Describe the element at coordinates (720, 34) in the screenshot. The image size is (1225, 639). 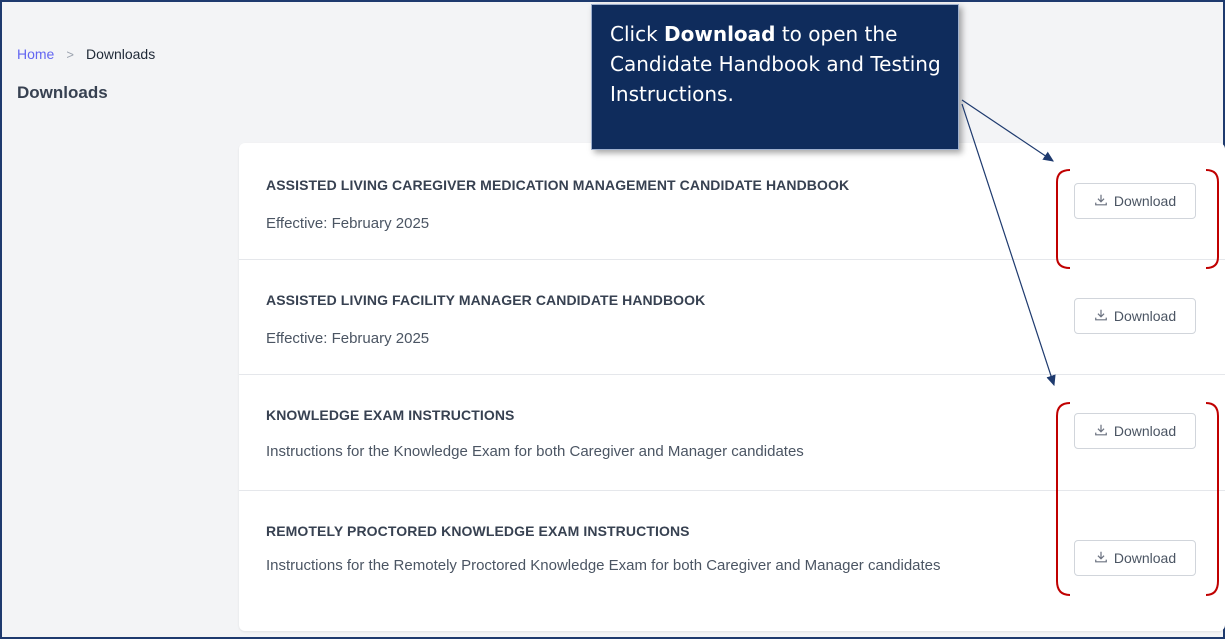
I see `callout-bold-text: Download` at that location.